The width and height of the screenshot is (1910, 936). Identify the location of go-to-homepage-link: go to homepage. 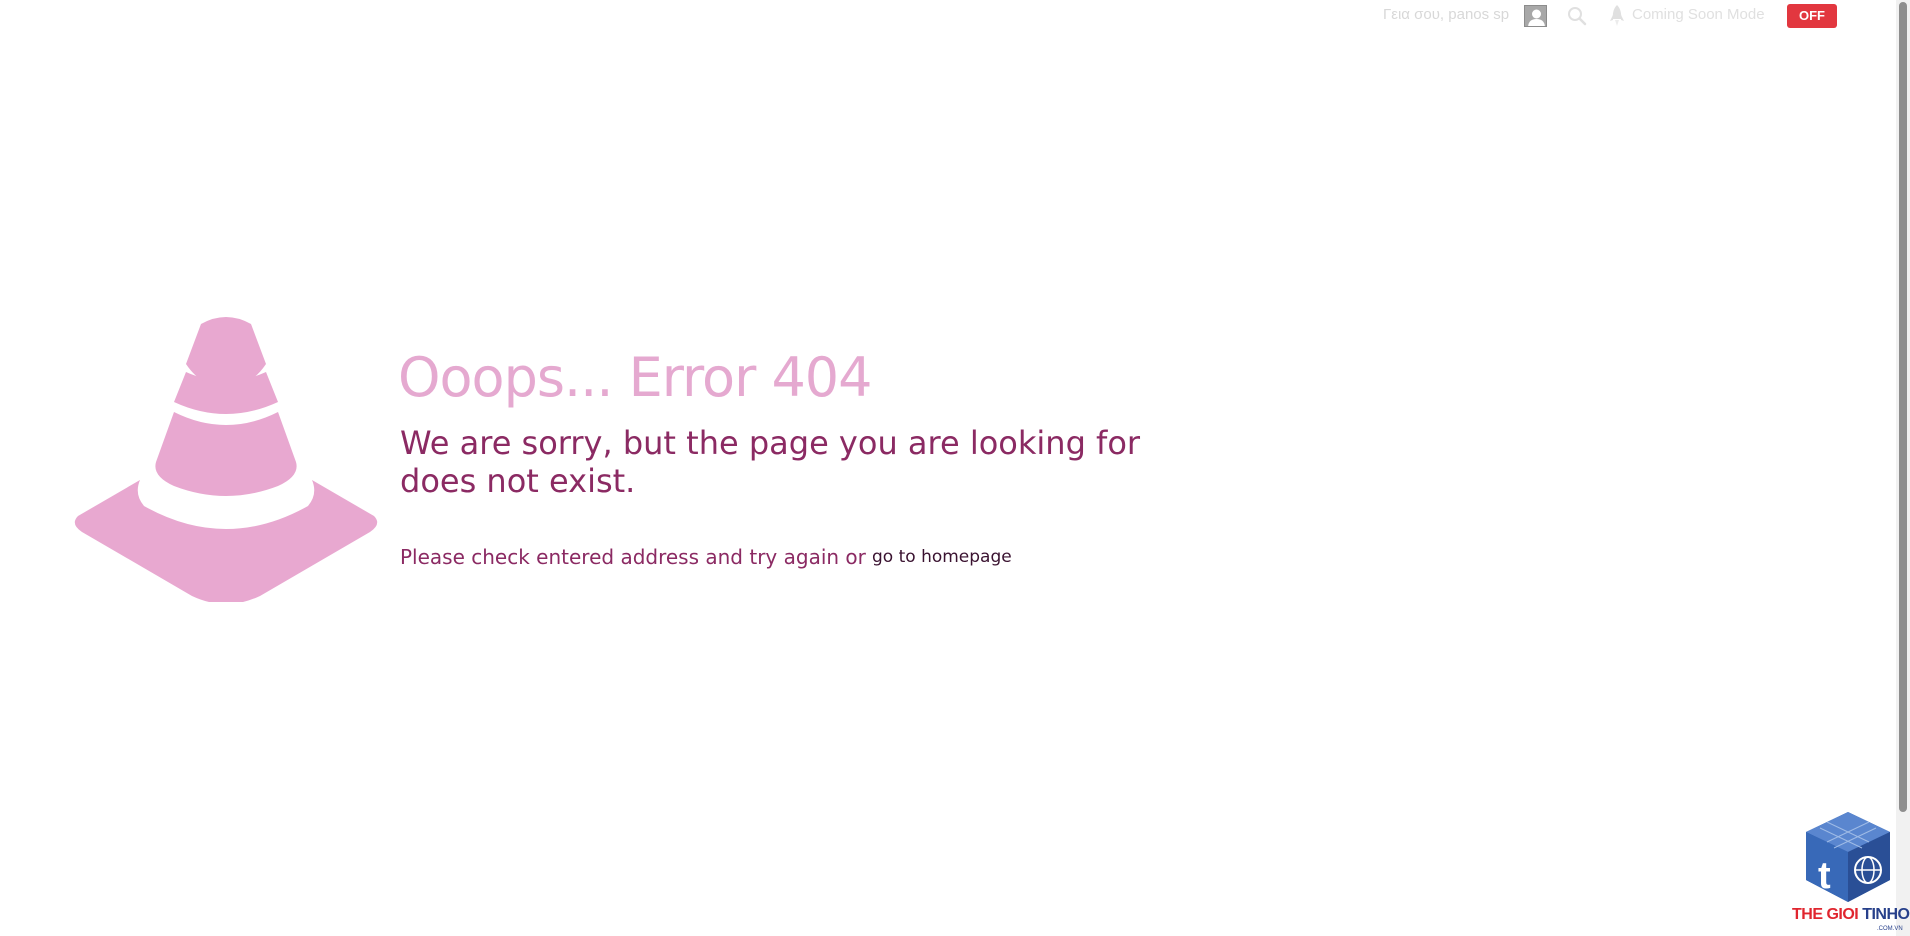
(942, 557).